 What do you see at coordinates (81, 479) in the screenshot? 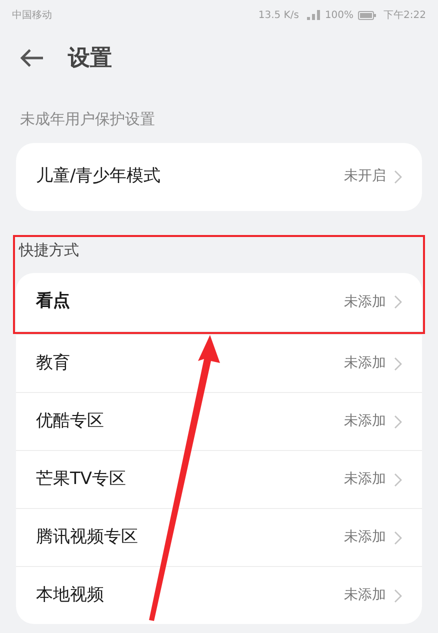
I see `row-label: 芒果TV专区` at bounding box center [81, 479].